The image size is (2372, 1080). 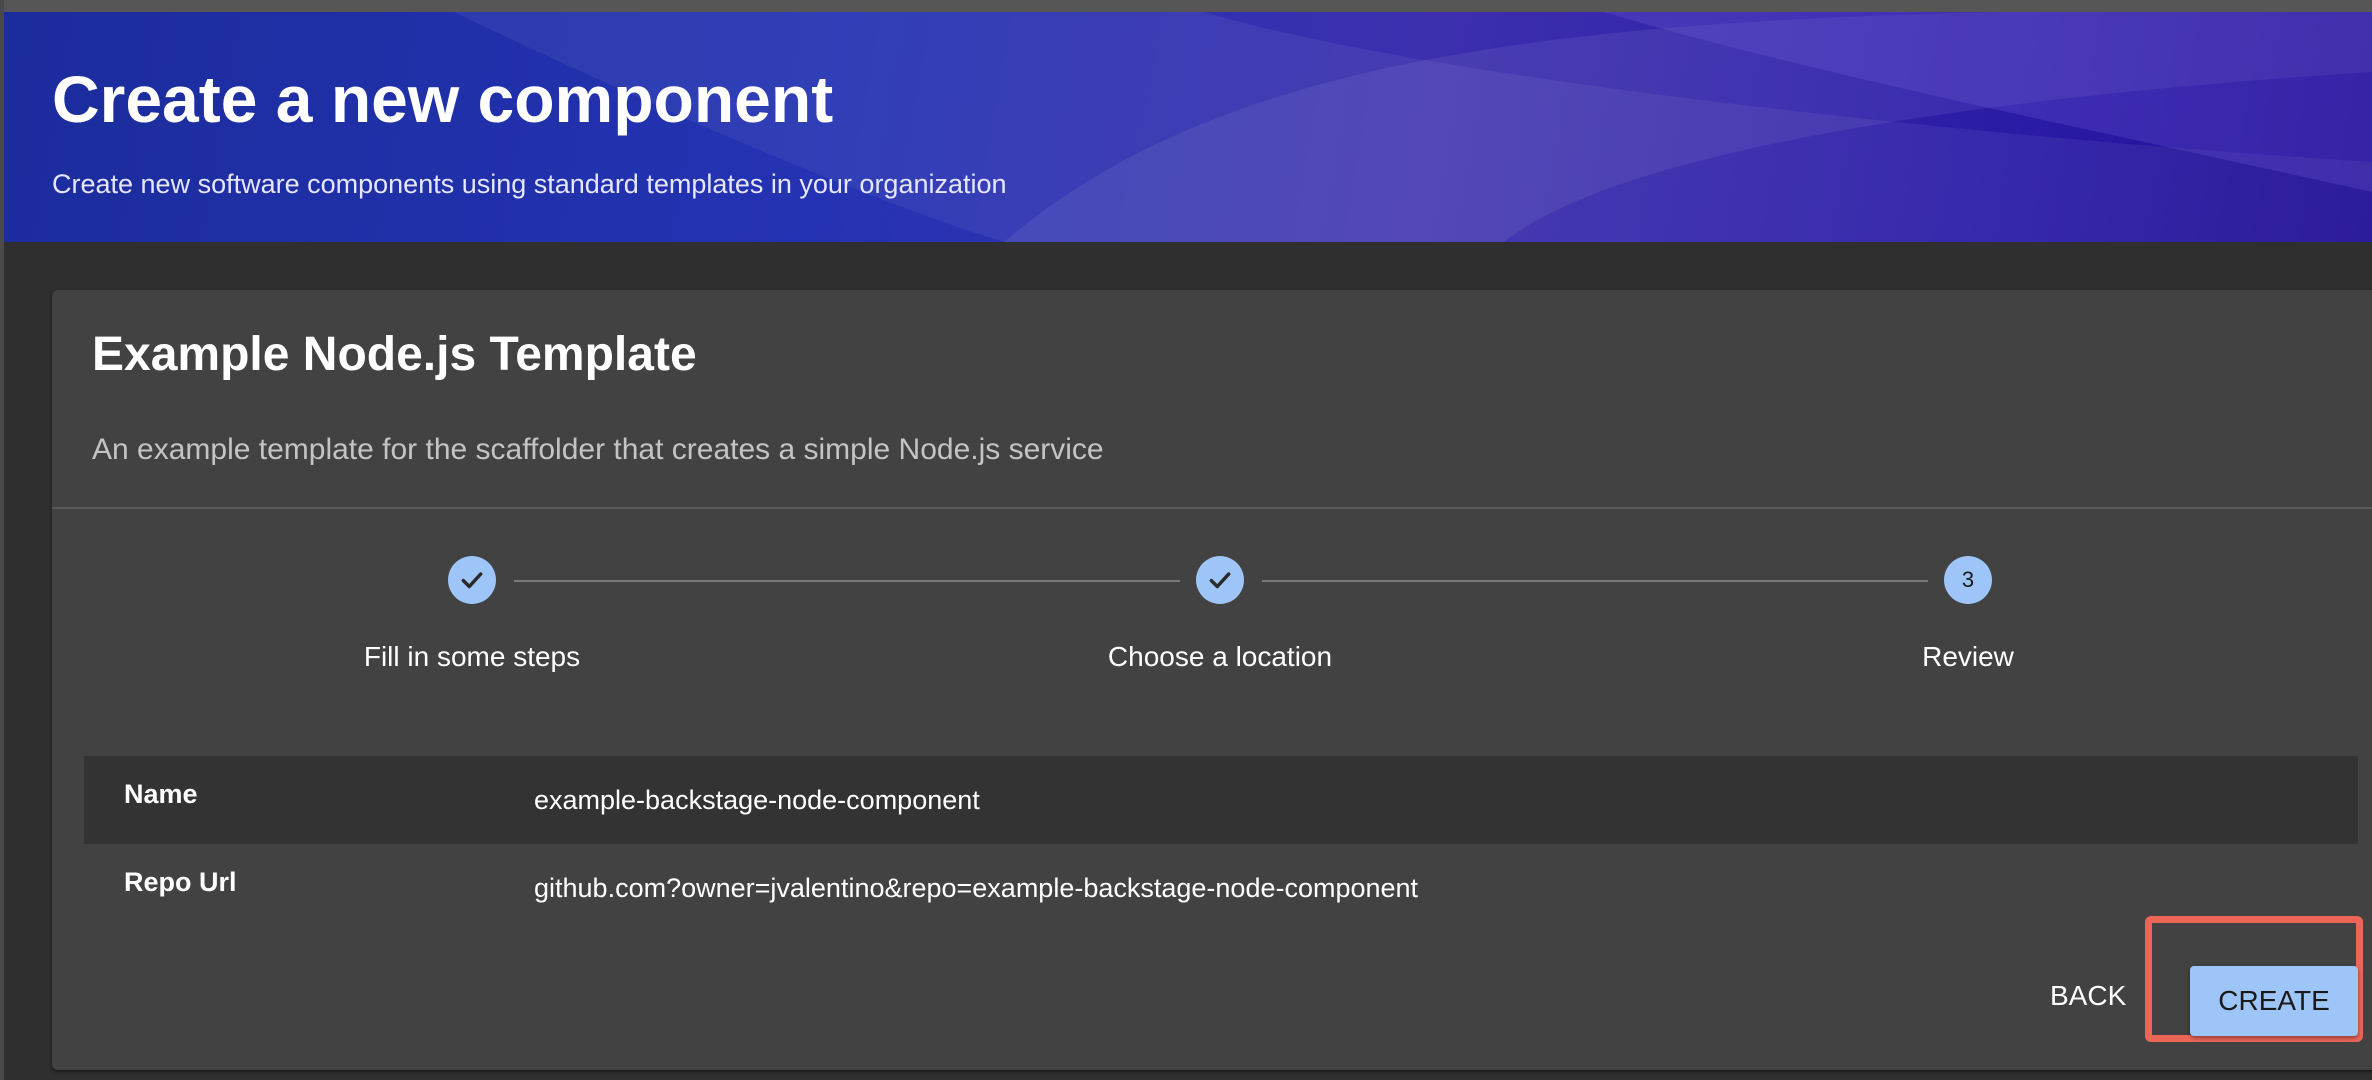 I want to click on step-3-active: 3, so click(x=1968, y=580).